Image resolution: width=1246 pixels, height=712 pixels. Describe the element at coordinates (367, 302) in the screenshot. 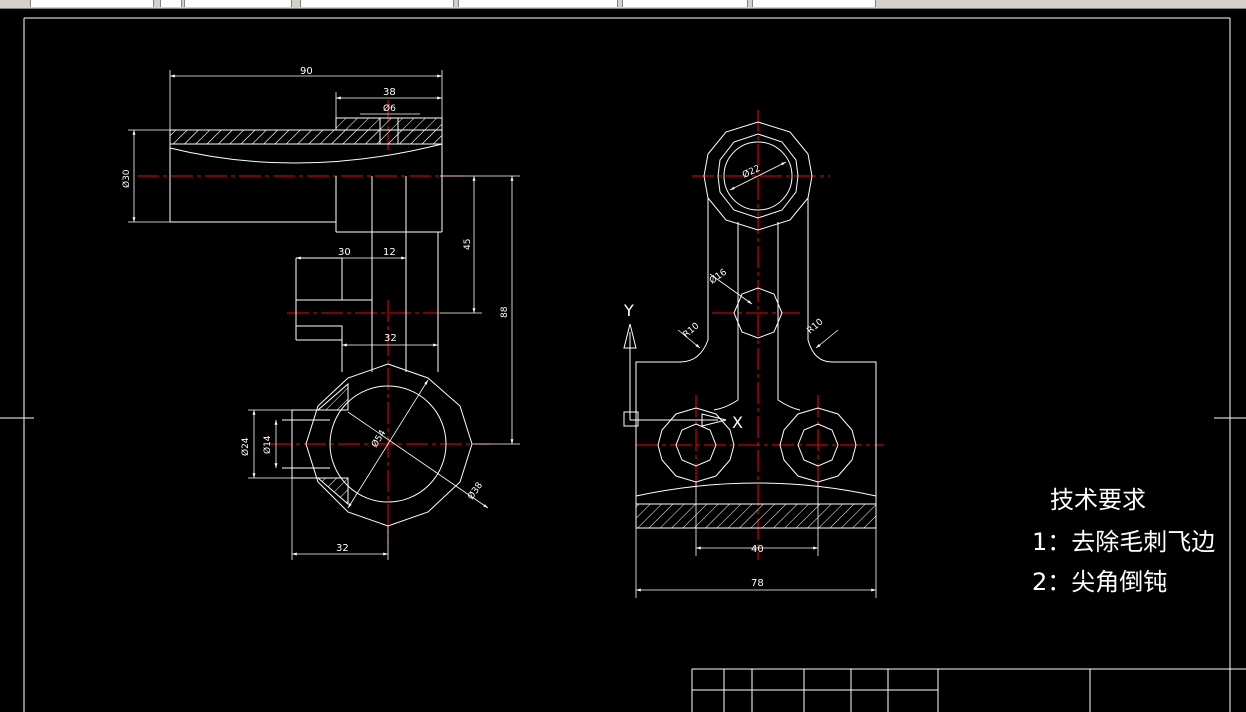

I see `middle-block` at that location.